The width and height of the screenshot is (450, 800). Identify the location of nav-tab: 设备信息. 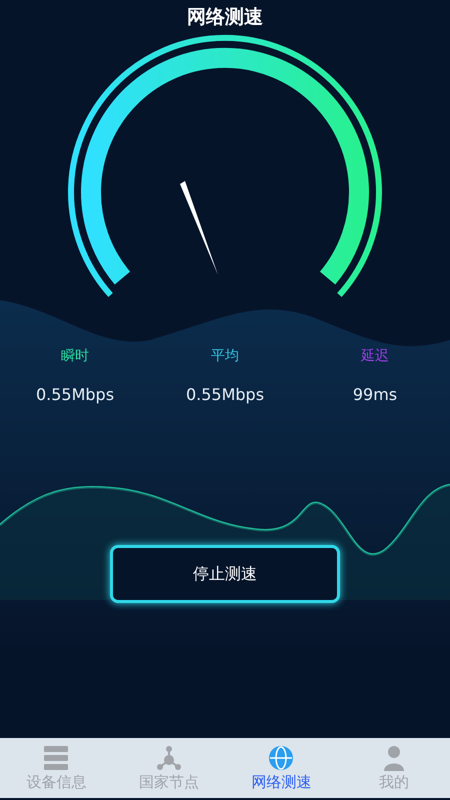
(56, 768).